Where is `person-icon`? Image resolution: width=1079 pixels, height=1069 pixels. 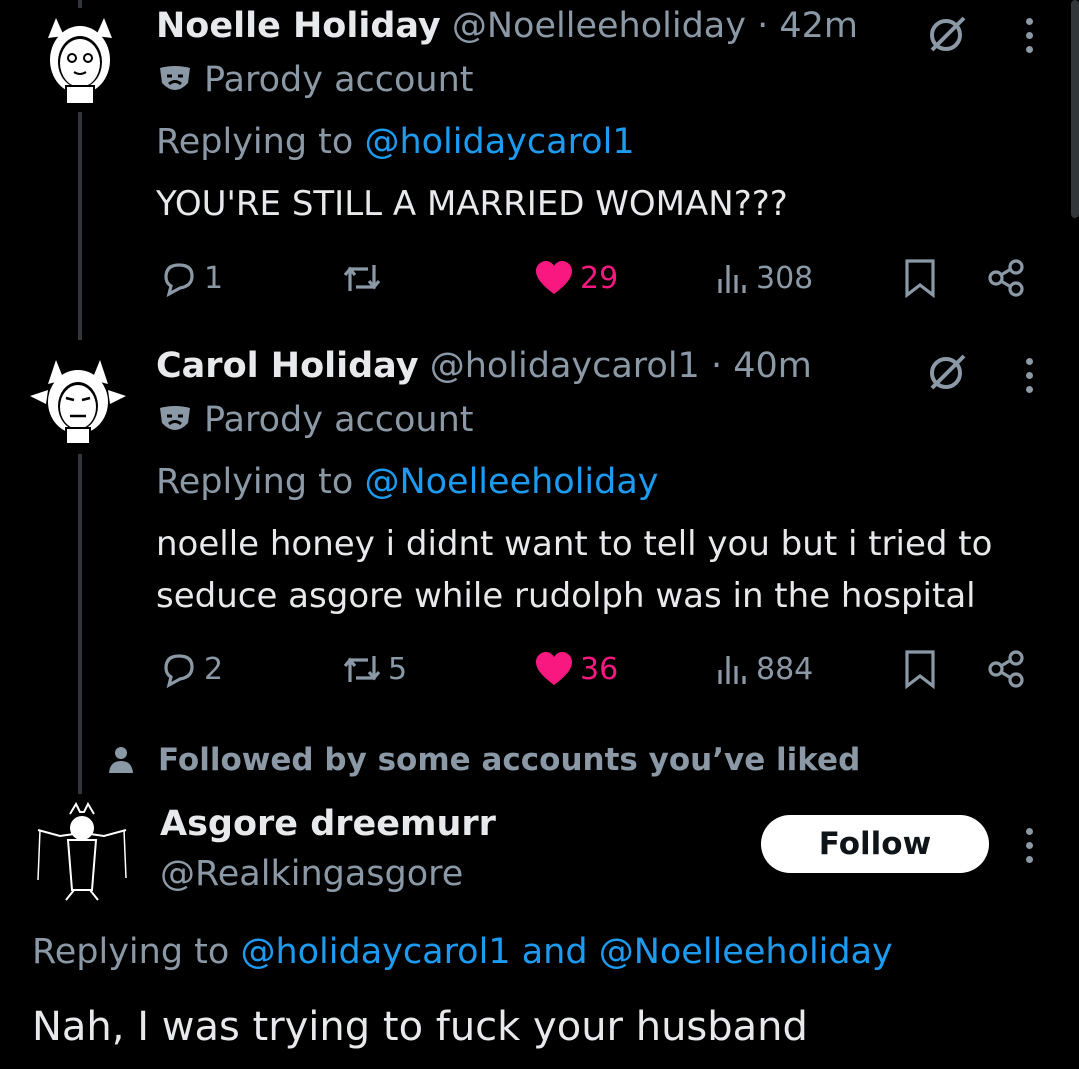
person-icon is located at coordinates (121, 760).